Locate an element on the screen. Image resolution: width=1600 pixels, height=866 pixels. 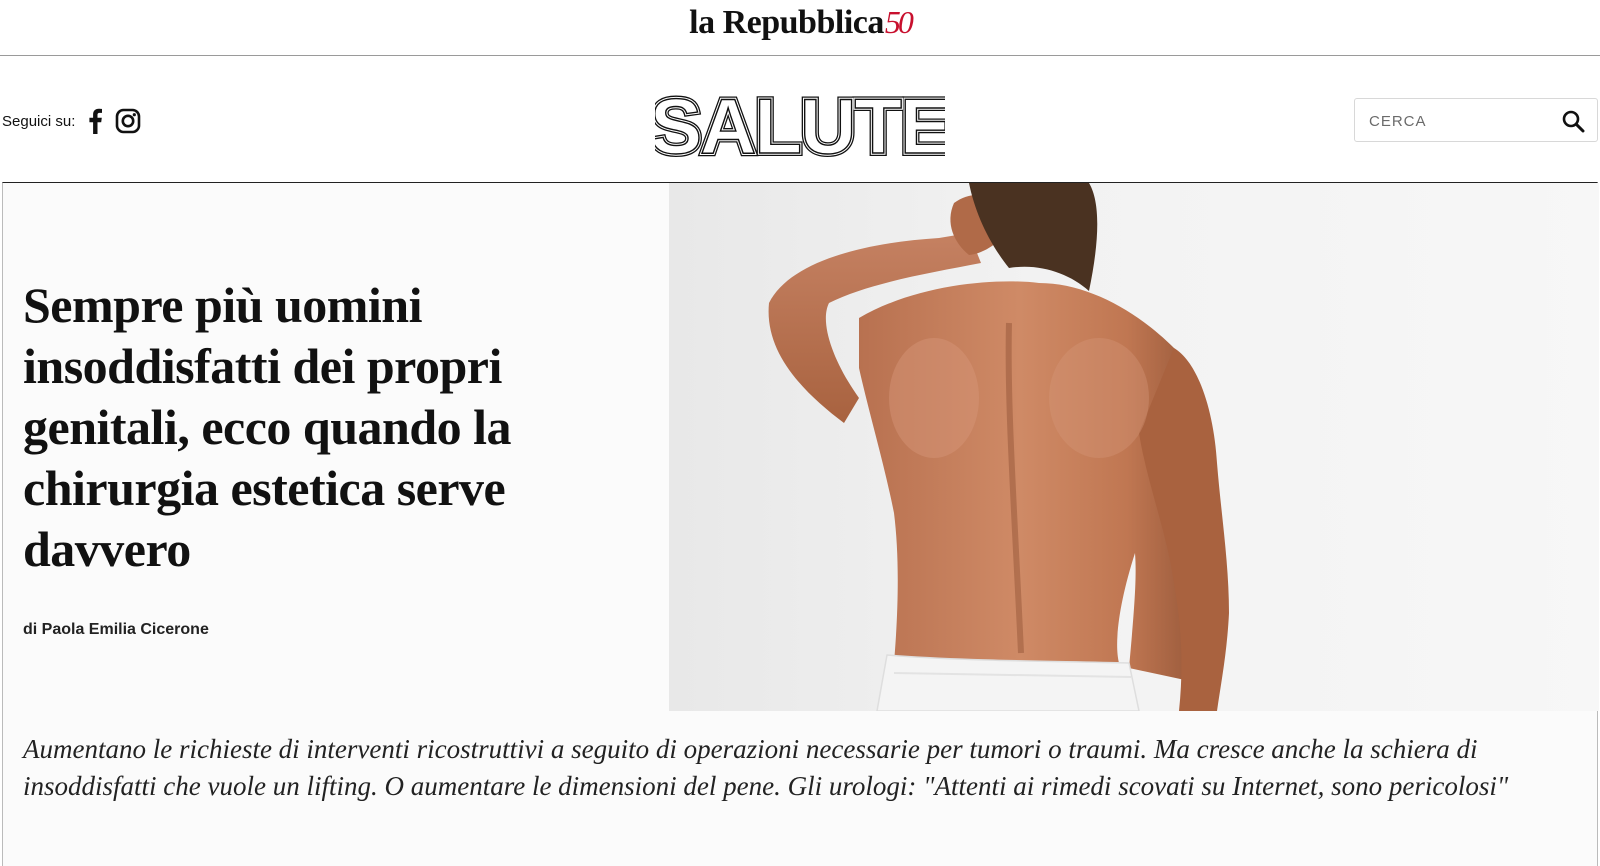
brand-logo: la Repubblica50 is located at coordinates (800, 23).